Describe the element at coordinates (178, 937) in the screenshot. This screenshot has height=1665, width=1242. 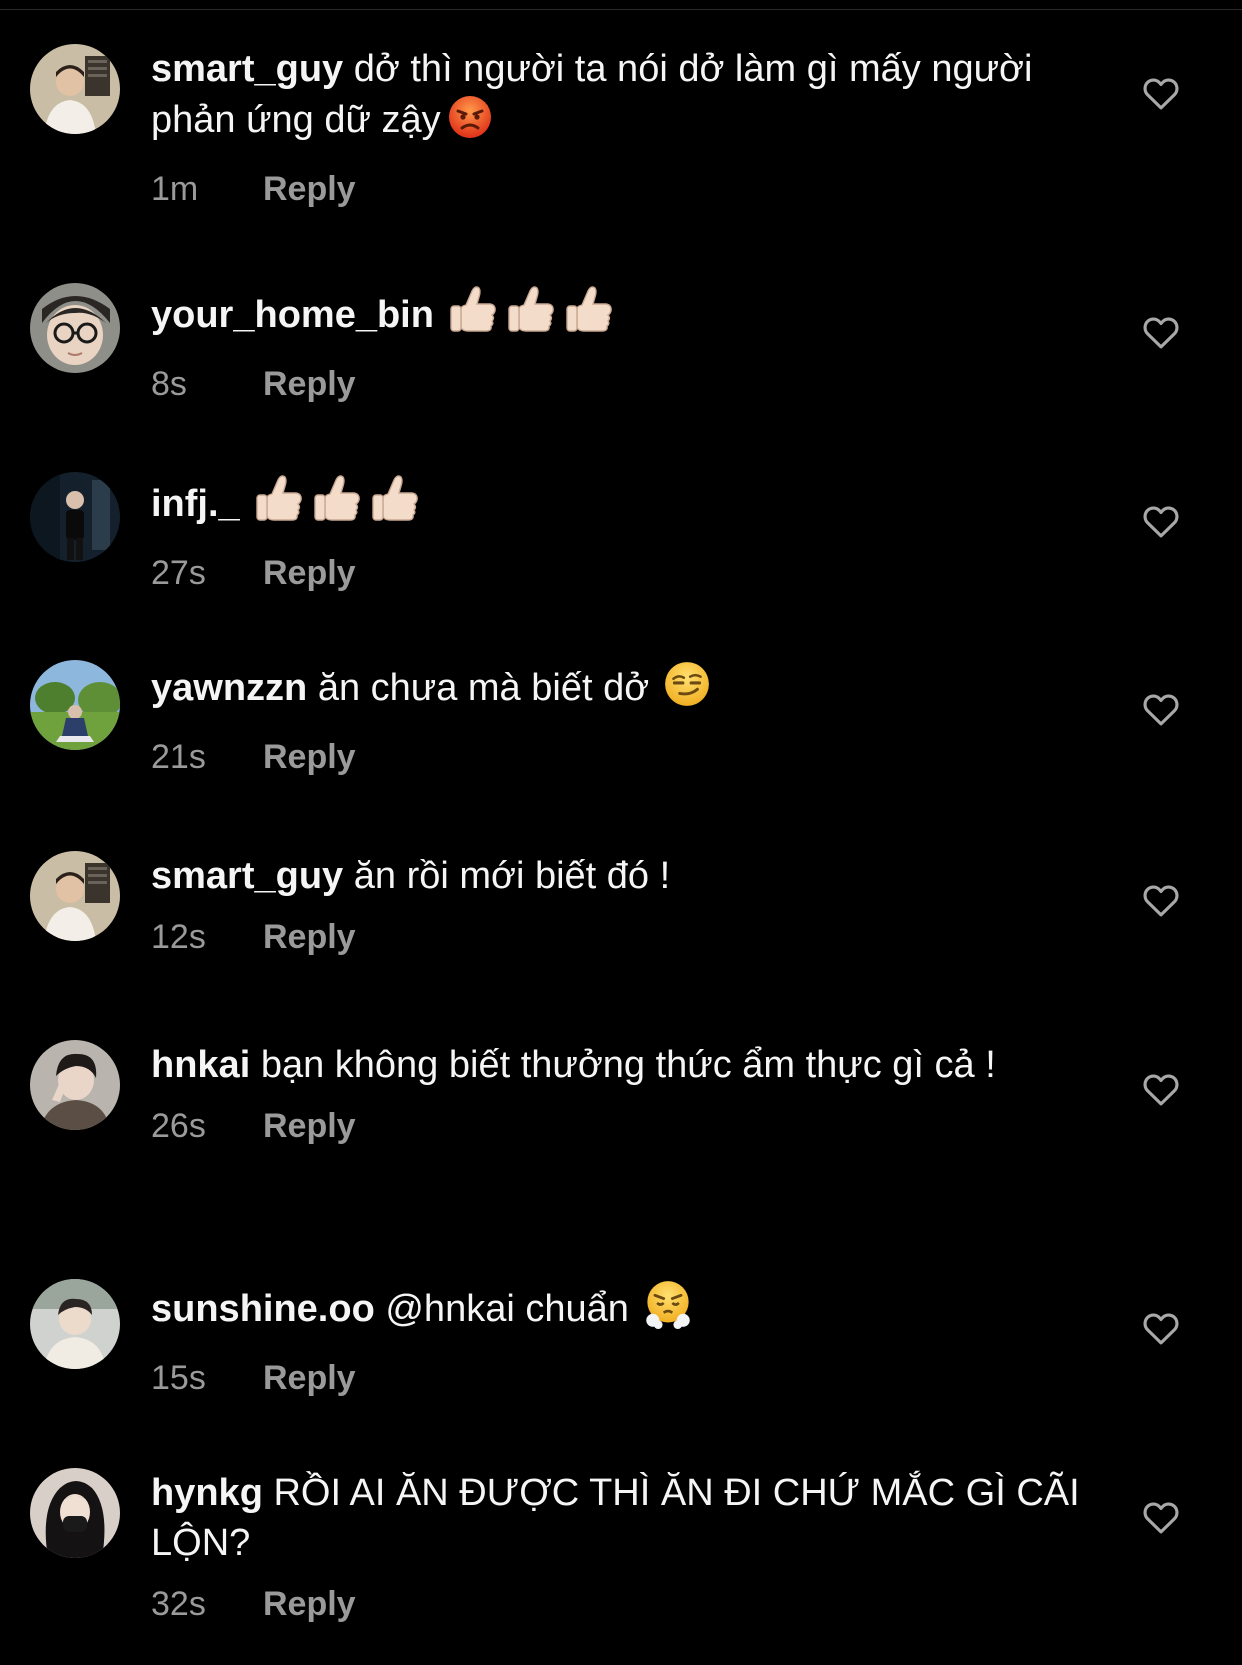
I see `comment-timestamp: 12s` at that location.